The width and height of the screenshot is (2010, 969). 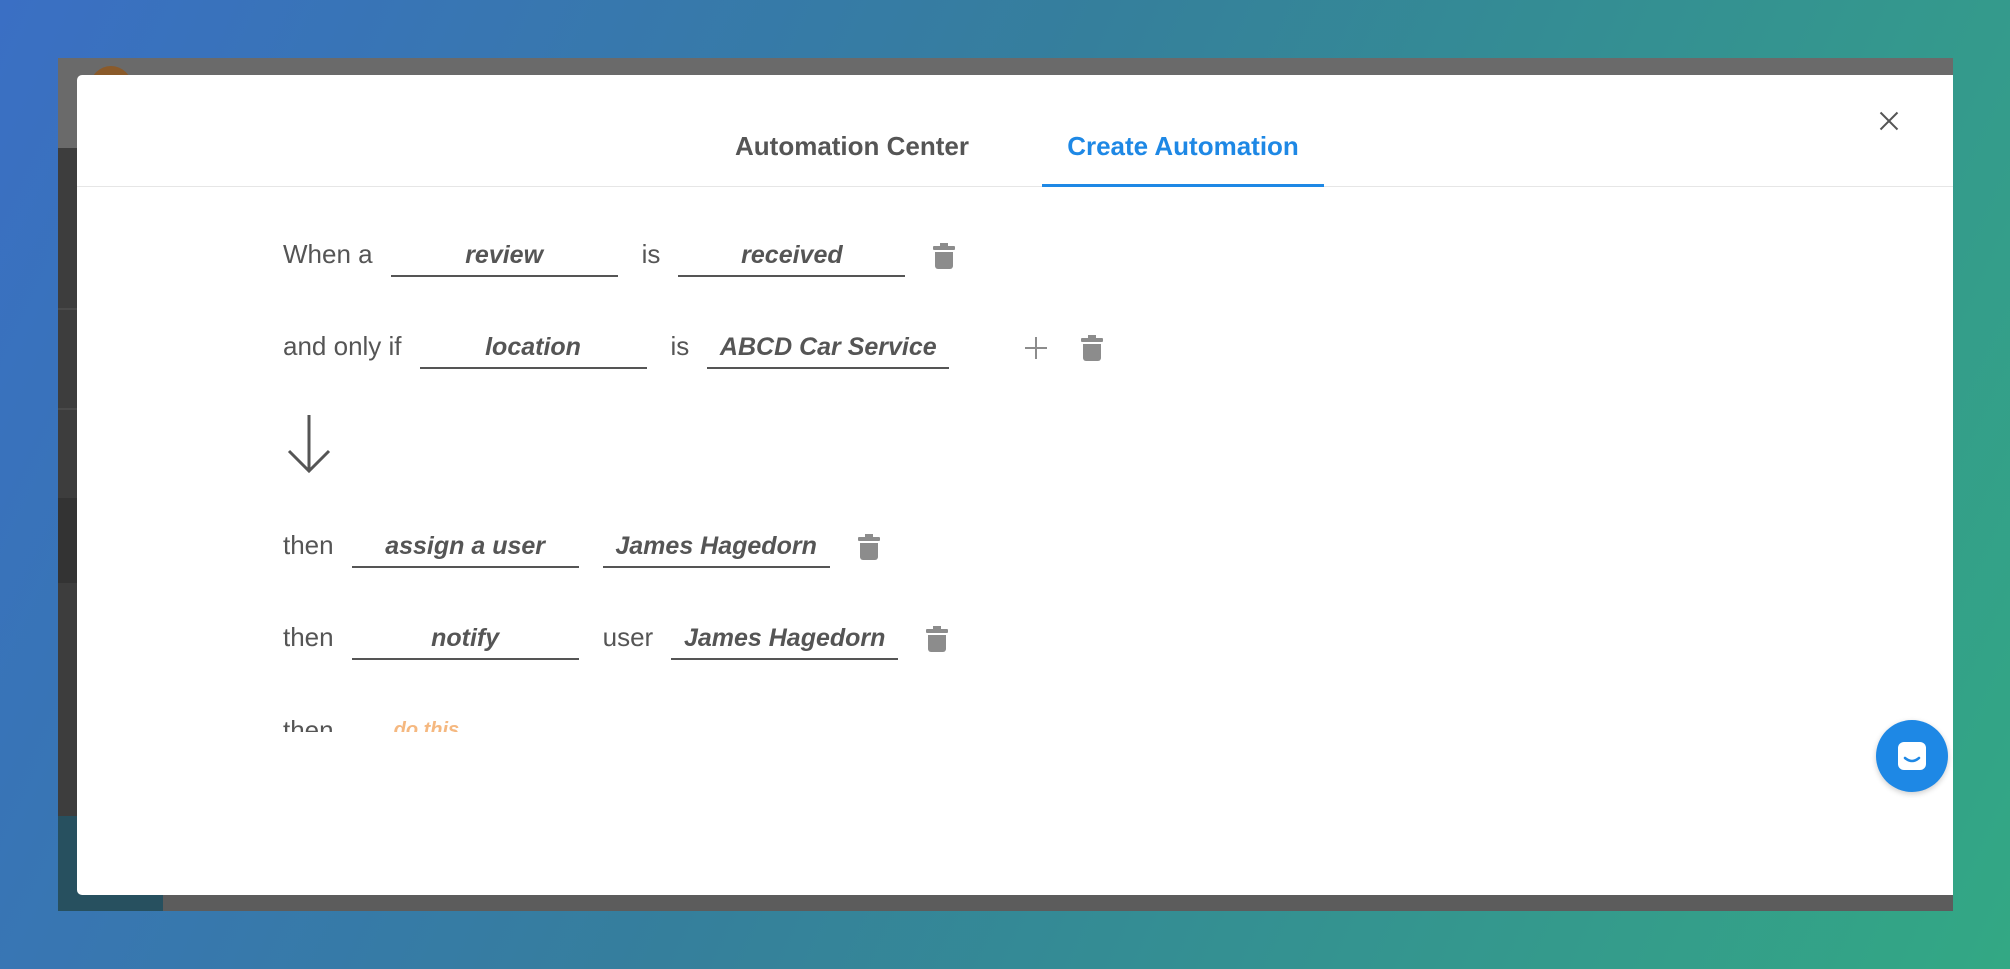 What do you see at coordinates (371, 721) in the screenshot?
I see `pending-action-row: then do this` at bounding box center [371, 721].